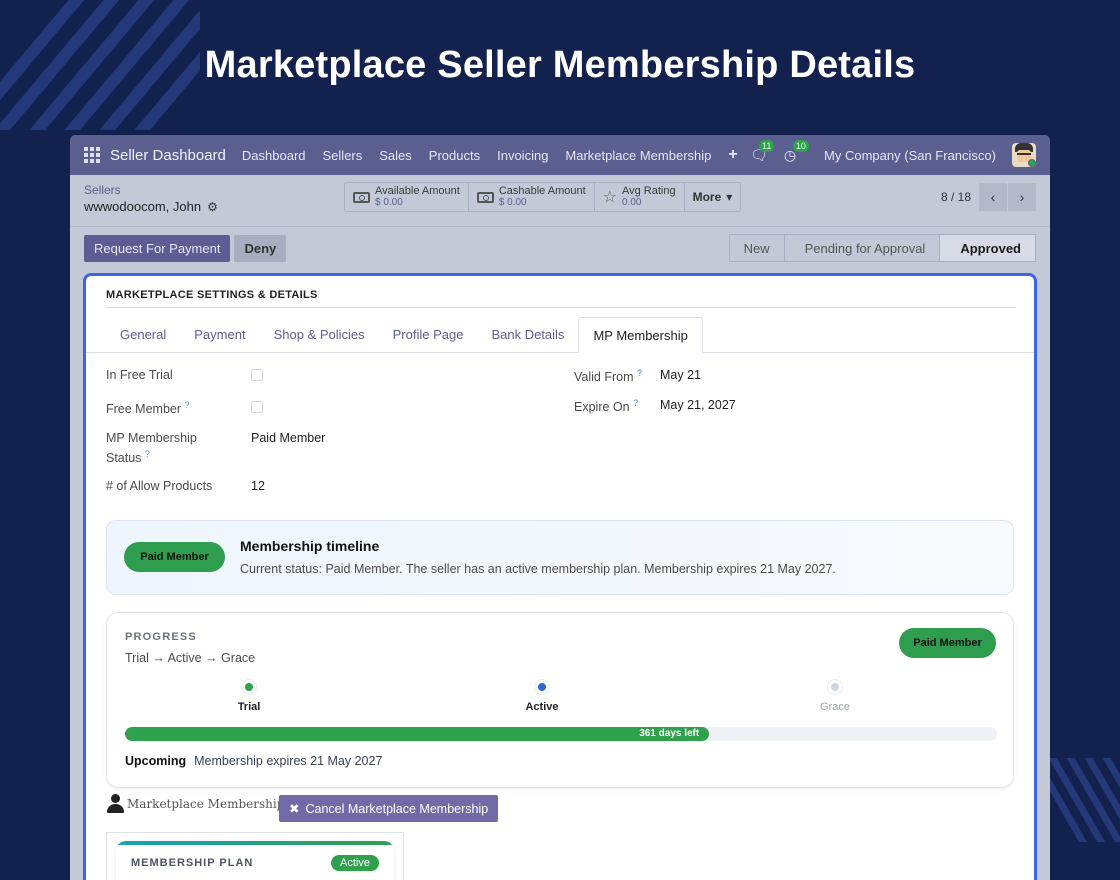 The width and height of the screenshot is (1120, 880). I want to click on available-amount-button: Available Amount $ 0.00, so click(407, 197).